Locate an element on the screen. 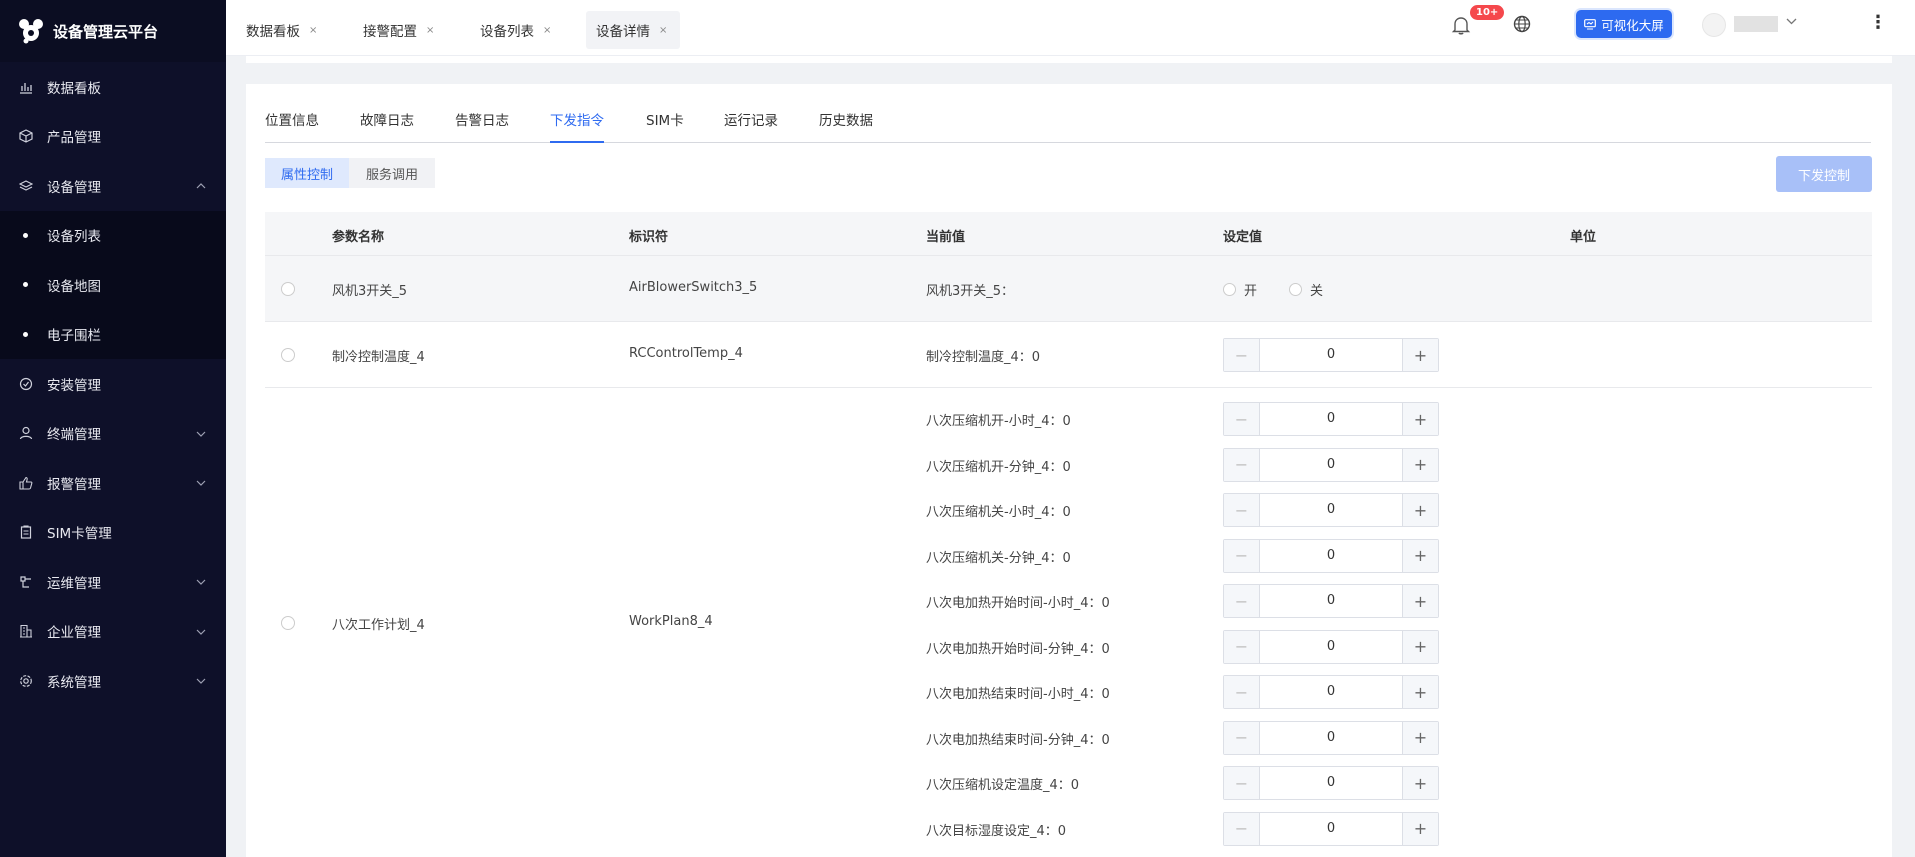 This screenshot has width=1915, height=857. sidebar-item-terminal: 终端管理 is located at coordinates (113, 434).